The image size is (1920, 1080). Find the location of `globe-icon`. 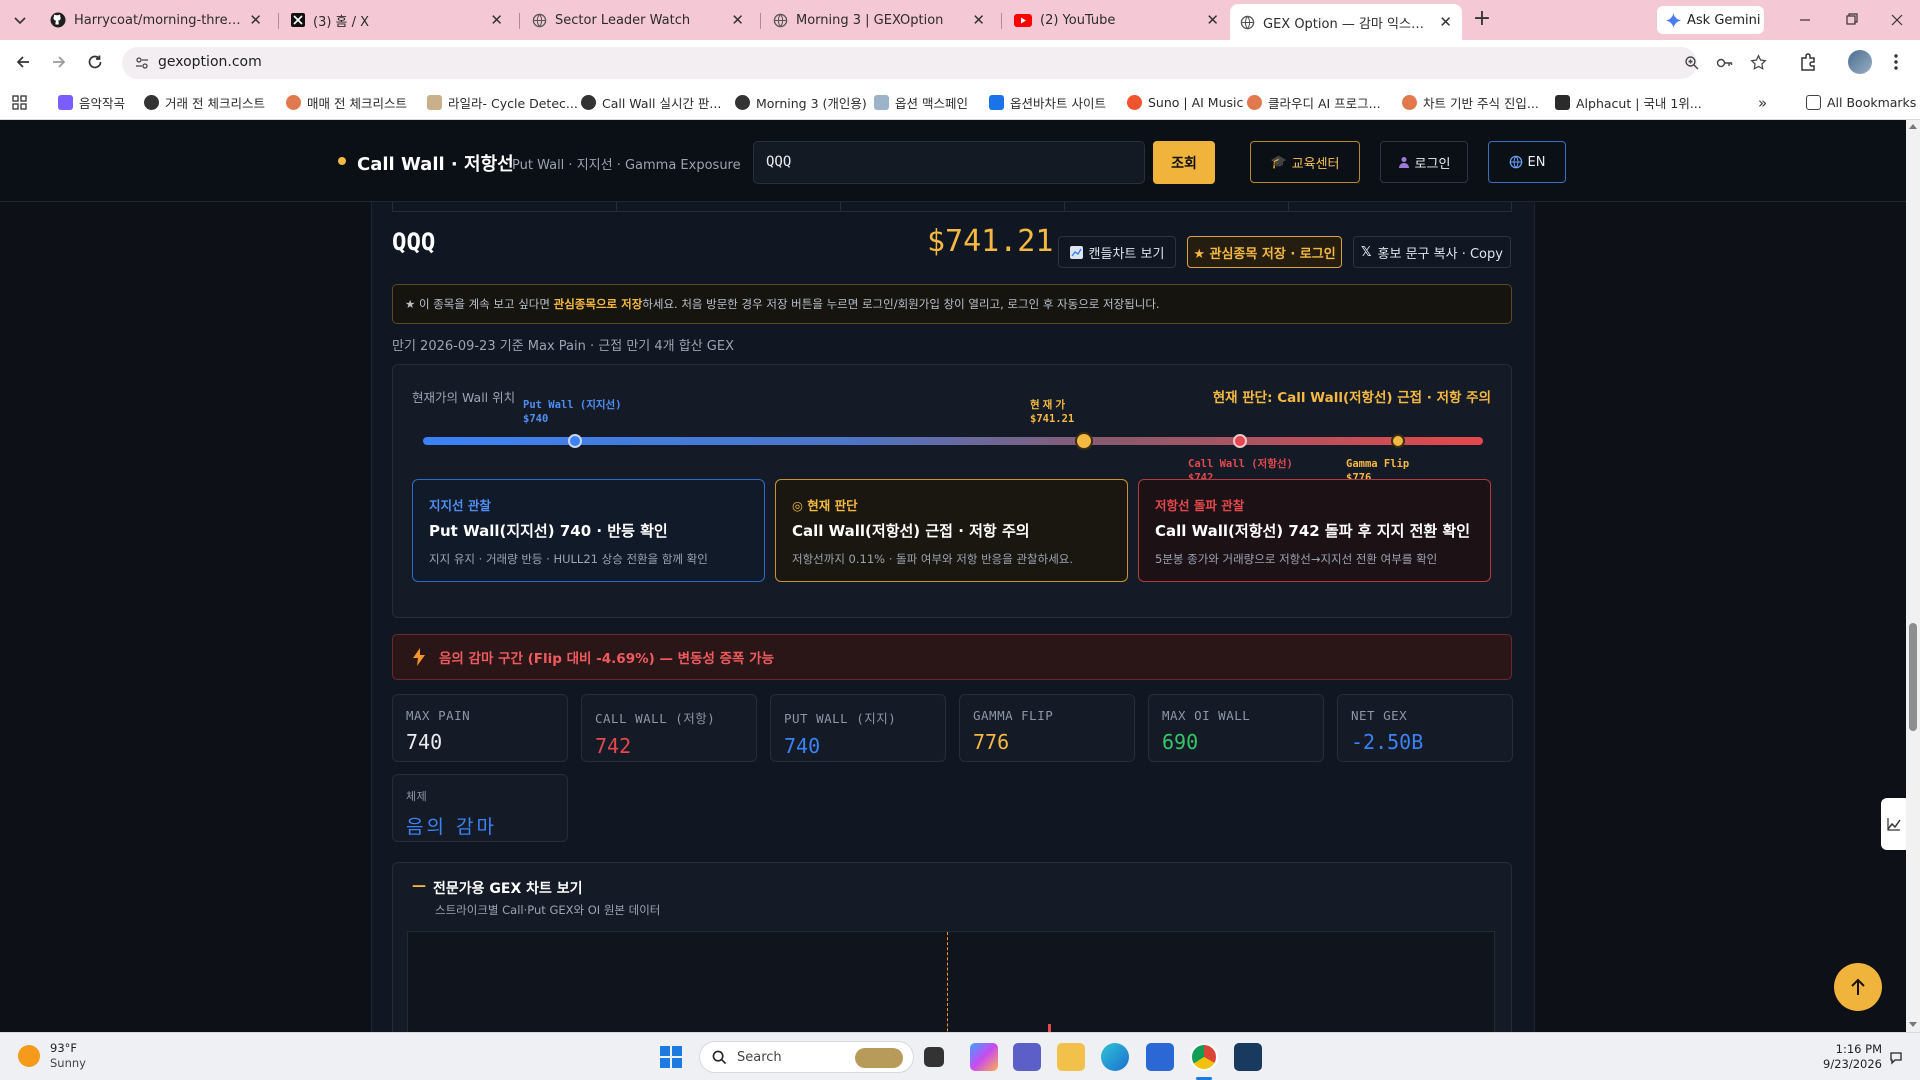

globe-icon is located at coordinates (539, 20).